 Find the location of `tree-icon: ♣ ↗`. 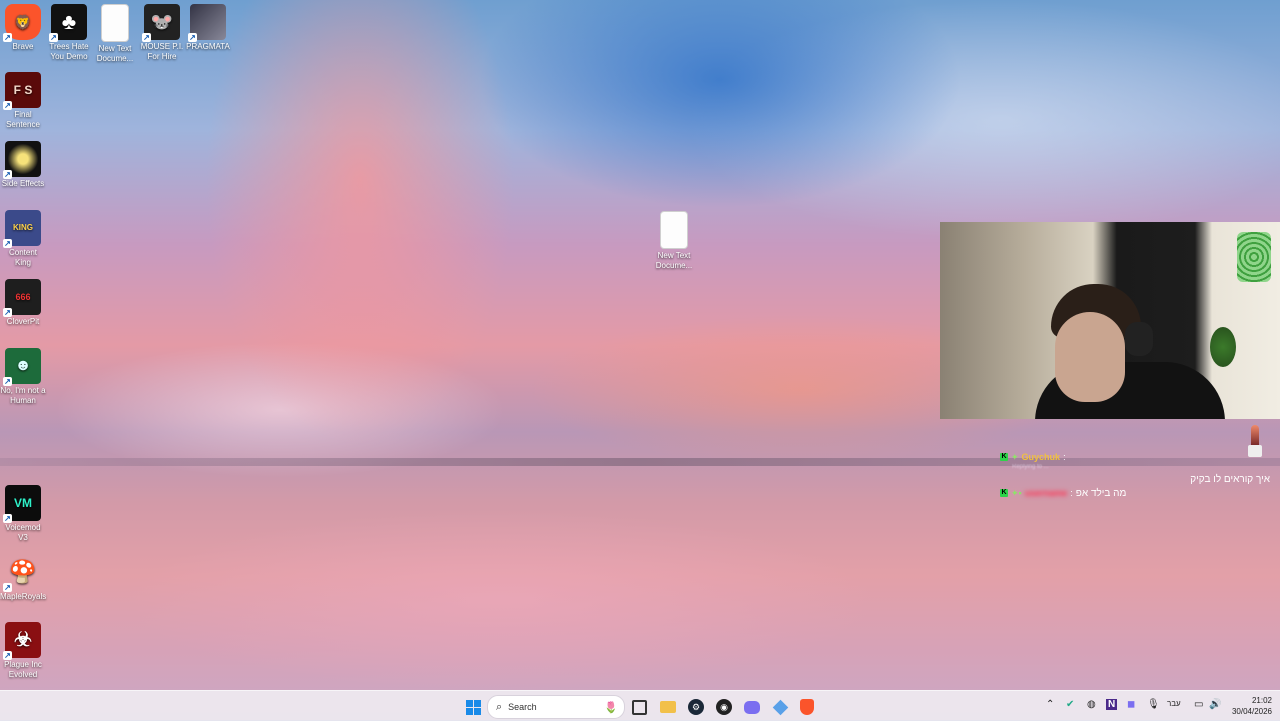

tree-icon: ♣ ↗ is located at coordinates (68, 23).